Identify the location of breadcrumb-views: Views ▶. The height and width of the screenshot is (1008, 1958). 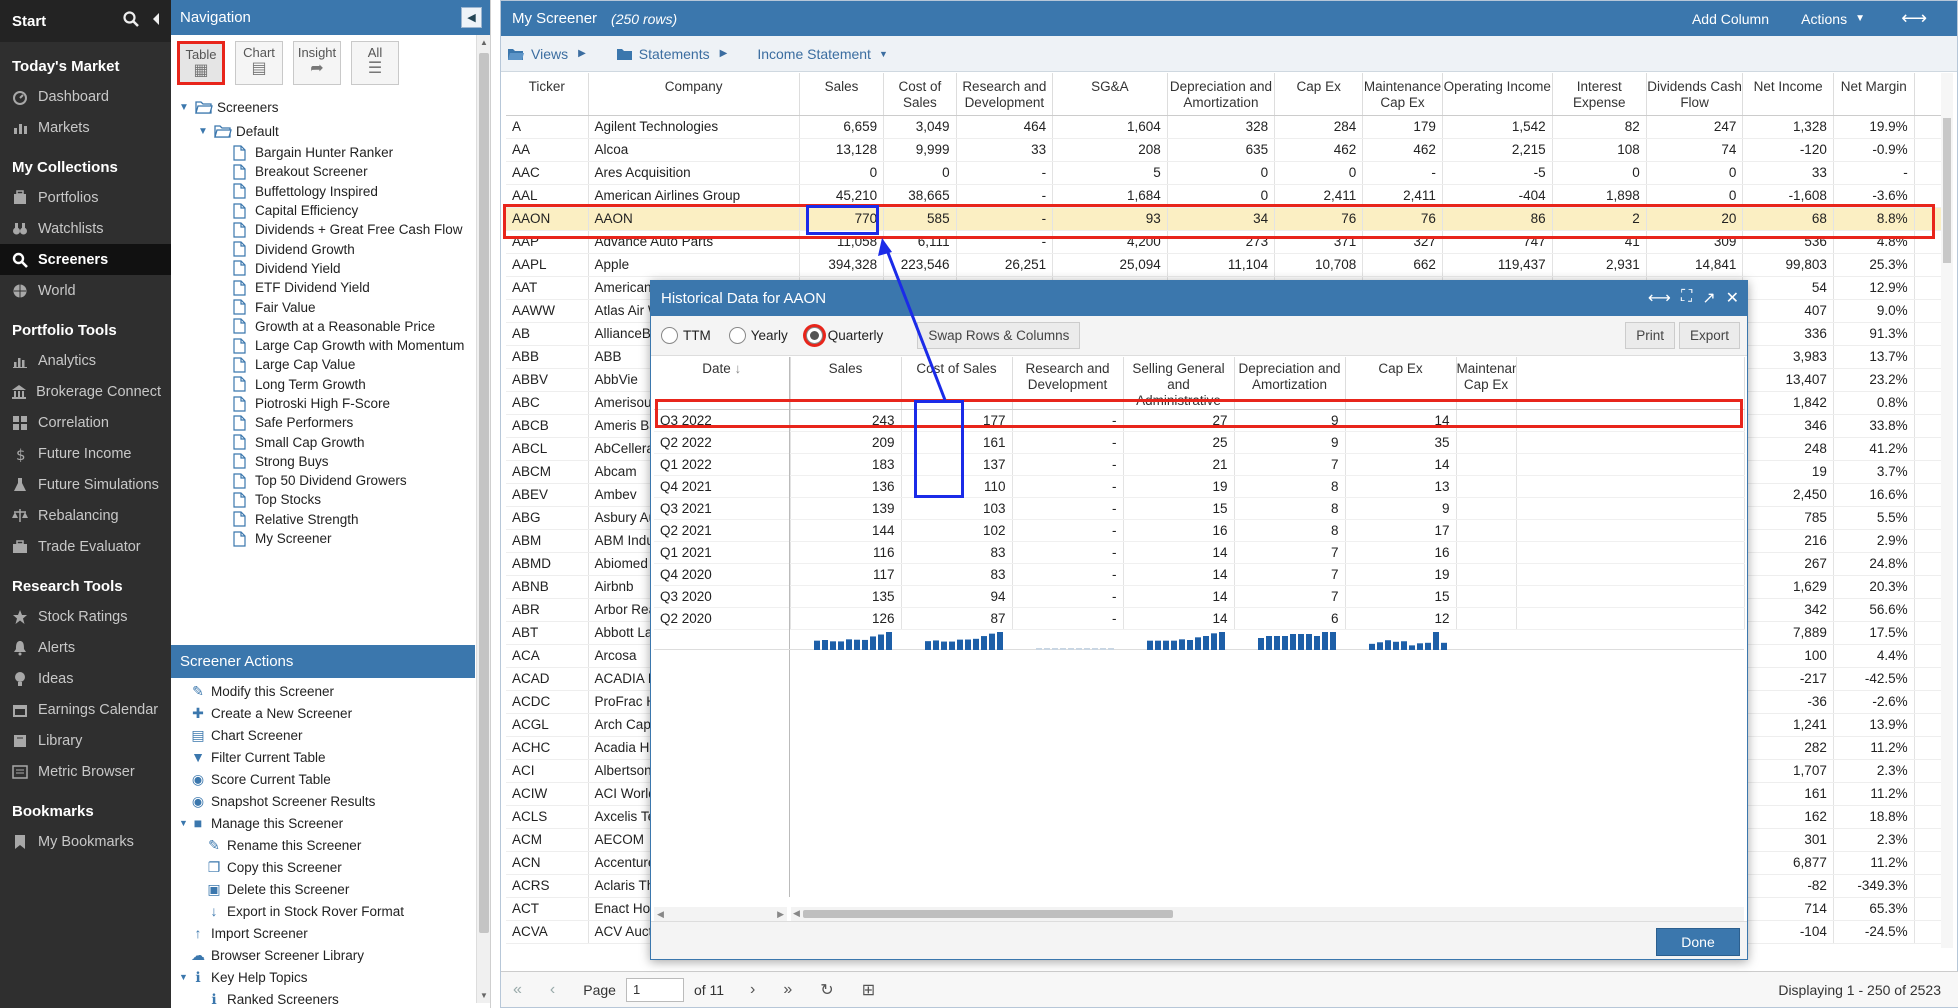
(553, 54).